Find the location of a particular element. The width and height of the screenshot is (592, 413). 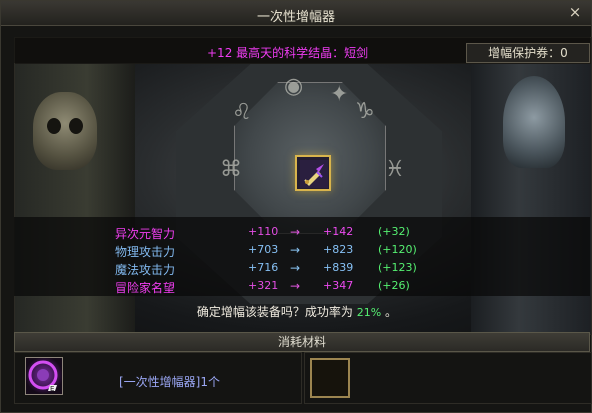

stat-row-intelligence: 异次元智力 +110 → +142 (+32) is located at coordinates (302, 234).